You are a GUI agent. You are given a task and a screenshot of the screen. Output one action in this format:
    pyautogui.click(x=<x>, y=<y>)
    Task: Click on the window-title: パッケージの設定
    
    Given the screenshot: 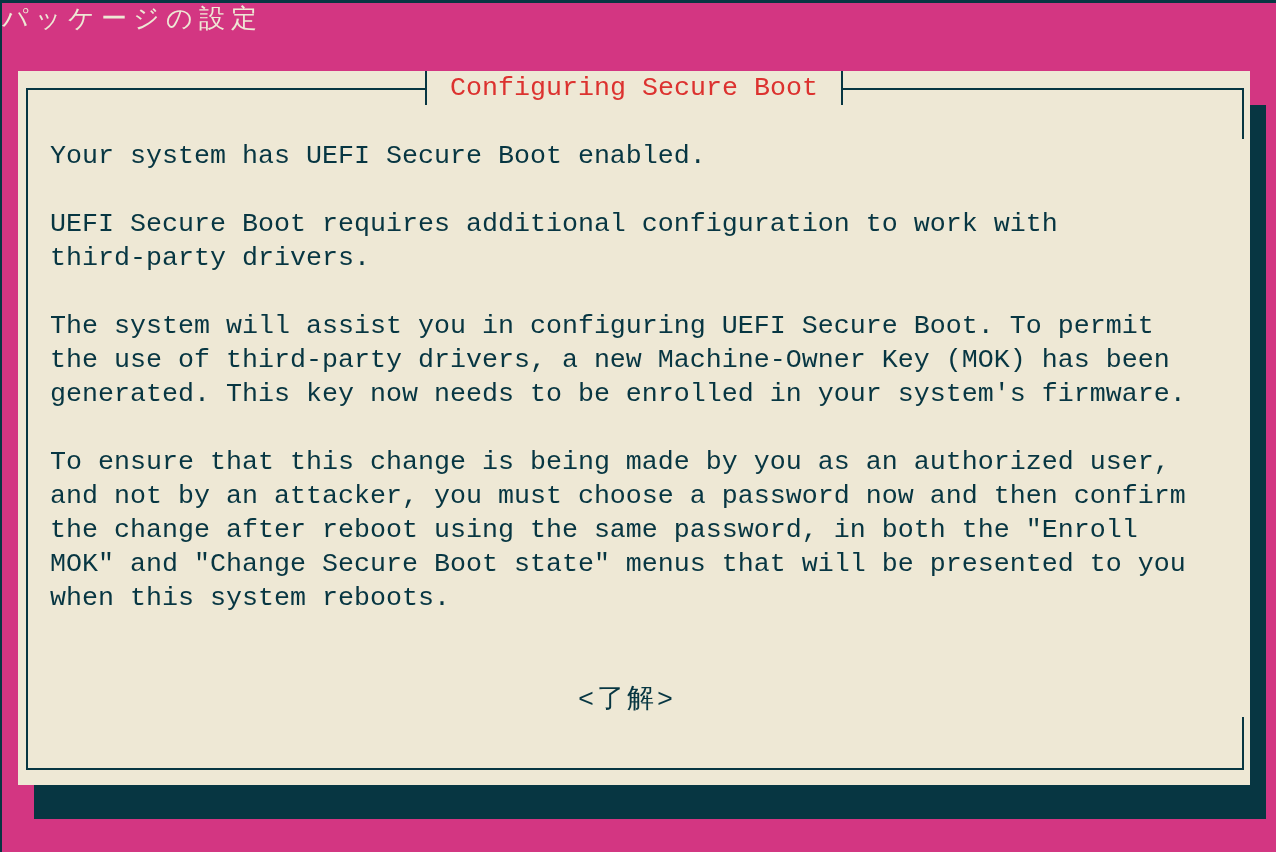 What is the action you would take?
    pyautogui.click(x=132, y=20)
    